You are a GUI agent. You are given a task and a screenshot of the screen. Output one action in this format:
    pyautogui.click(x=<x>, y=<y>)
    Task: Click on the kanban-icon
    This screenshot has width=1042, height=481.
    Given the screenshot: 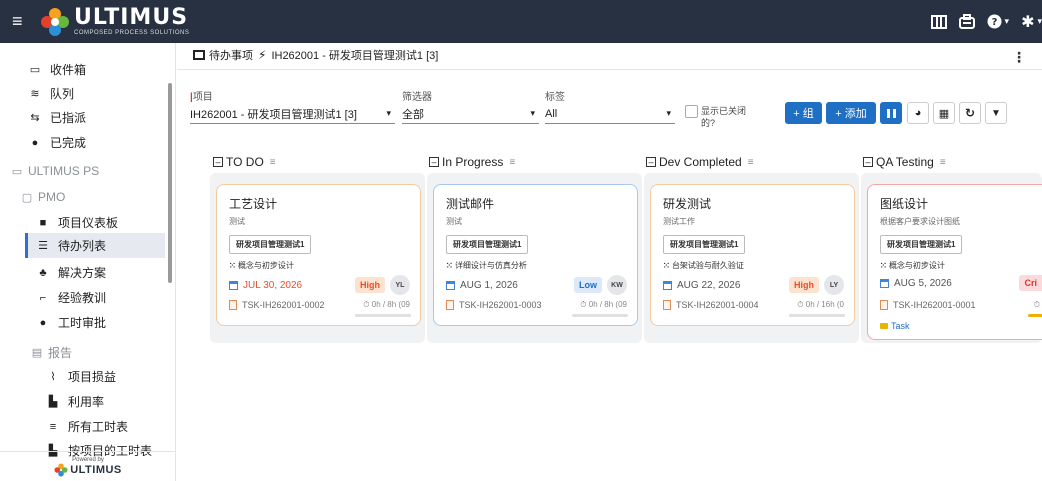 What is the action you would take?
    pyautogui.click(x=891, y=113)
    